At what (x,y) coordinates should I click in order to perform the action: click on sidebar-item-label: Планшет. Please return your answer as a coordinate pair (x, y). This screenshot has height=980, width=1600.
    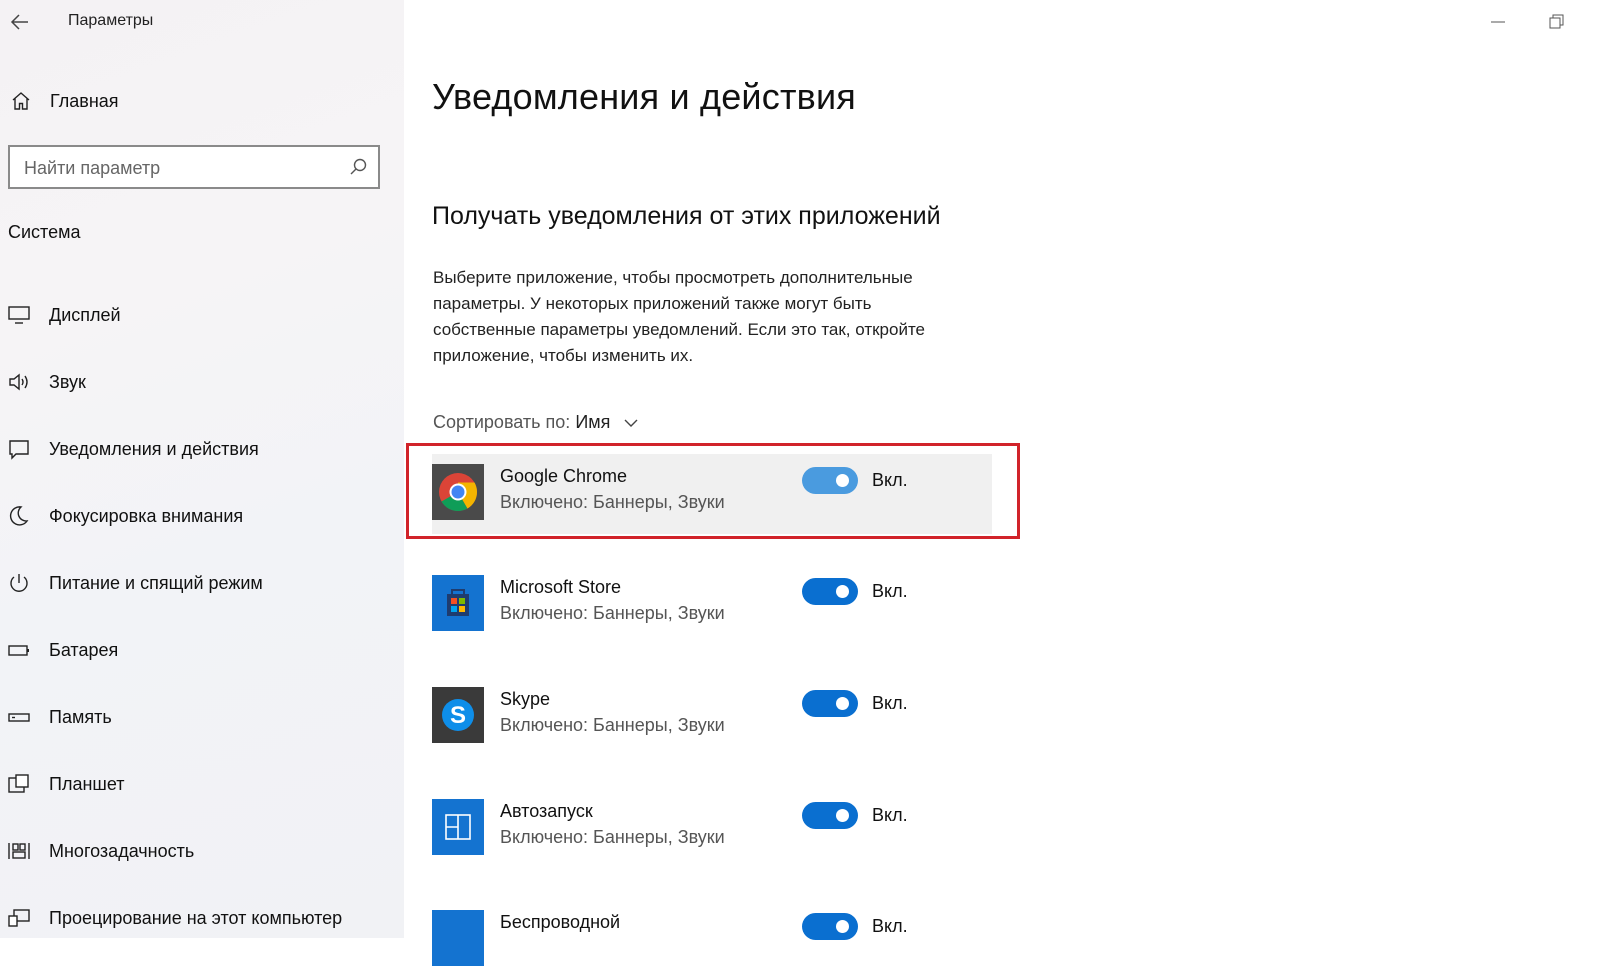
    Looking at the image, I should click on (87, 784).